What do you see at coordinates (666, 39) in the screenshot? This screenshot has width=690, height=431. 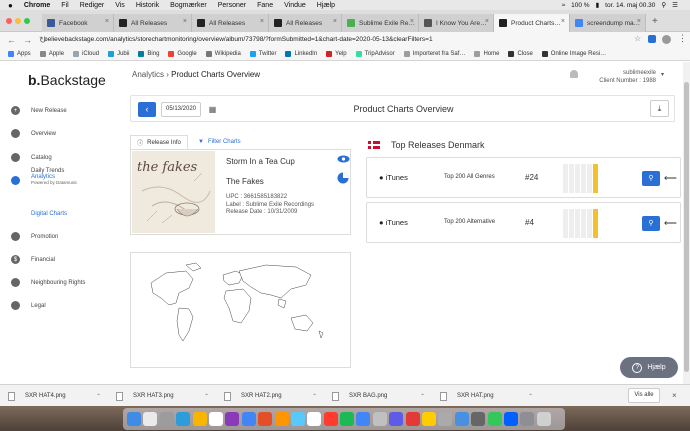 I see `profile-avatar` at bounding box center [666, 39].